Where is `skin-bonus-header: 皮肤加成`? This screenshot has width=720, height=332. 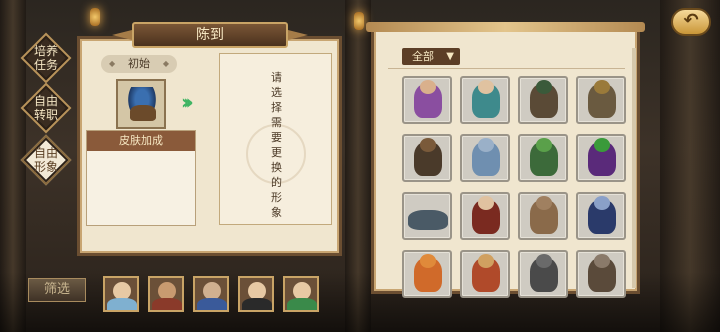
skin-bonus-header: 皮肤加成 is located at coordinates (141, 141).